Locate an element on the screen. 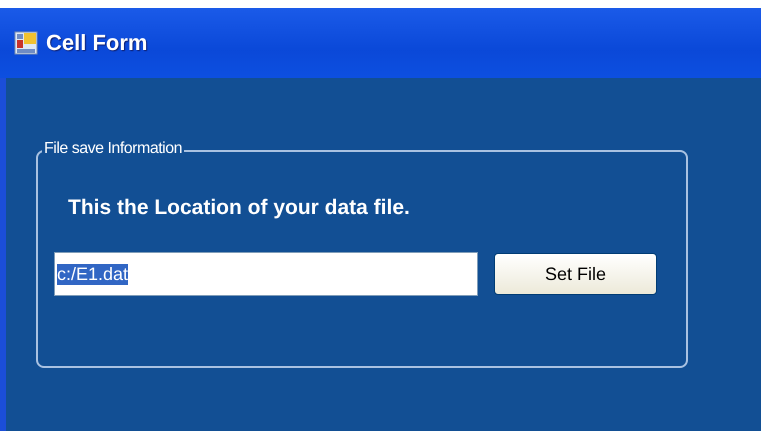 This screenshot has height=431, width=761. window-title: Cell Form is located at coordinates (97, 43).